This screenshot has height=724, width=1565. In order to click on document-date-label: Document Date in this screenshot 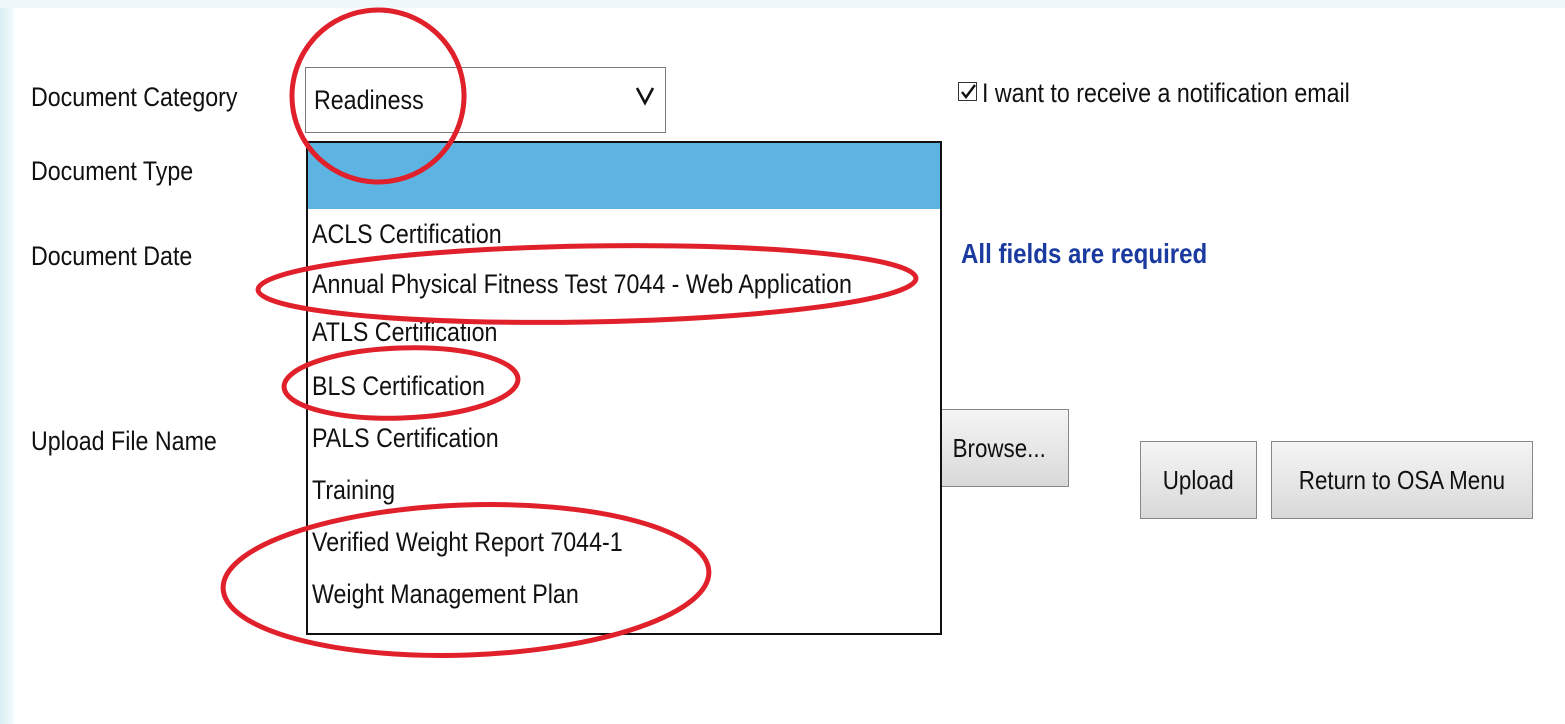, I will do `click(112, 256)`.